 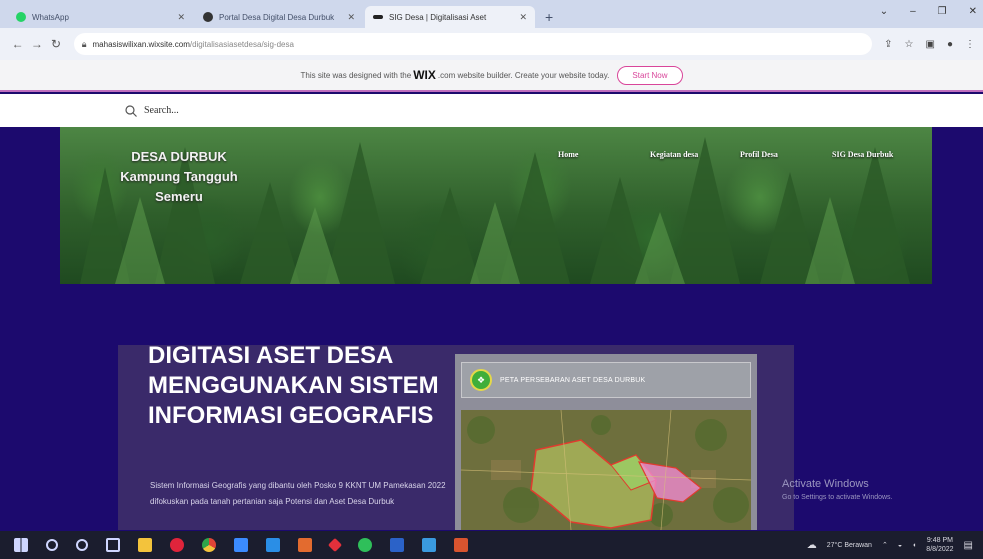 What do you see at coordinates (241, 44) in the screenshot?
I see `url-path: /digitalisasiasetdesa/sig-desa` at bounding box center [241, 44].